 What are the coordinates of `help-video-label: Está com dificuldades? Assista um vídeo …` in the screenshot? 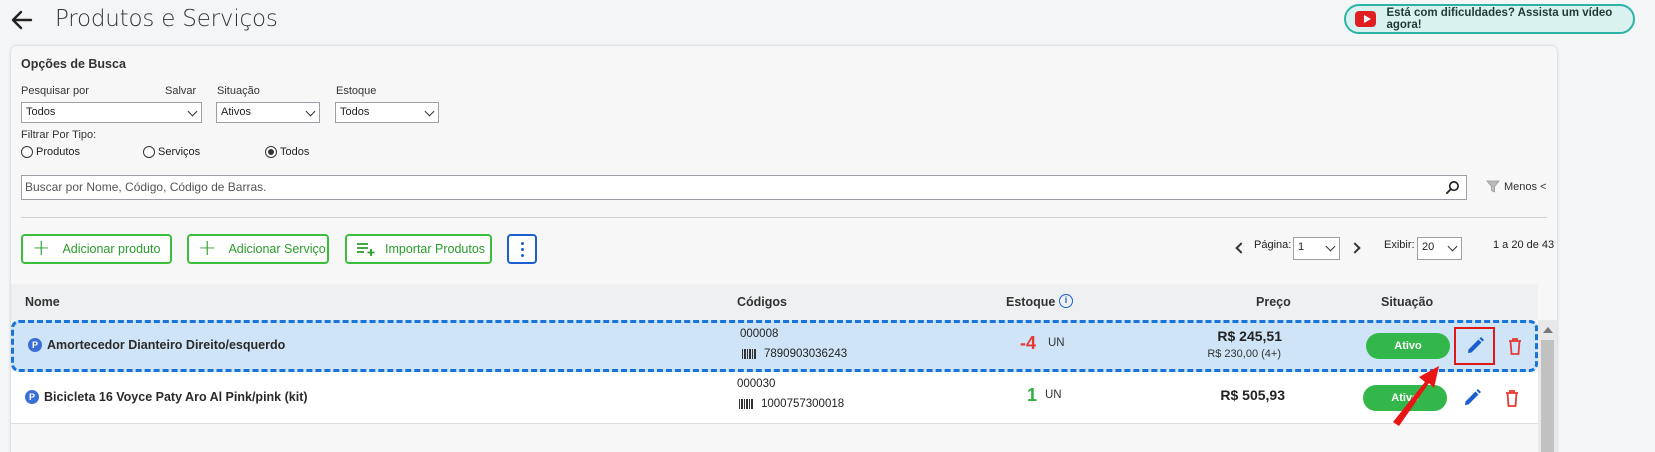 It's located at (1499, 19).